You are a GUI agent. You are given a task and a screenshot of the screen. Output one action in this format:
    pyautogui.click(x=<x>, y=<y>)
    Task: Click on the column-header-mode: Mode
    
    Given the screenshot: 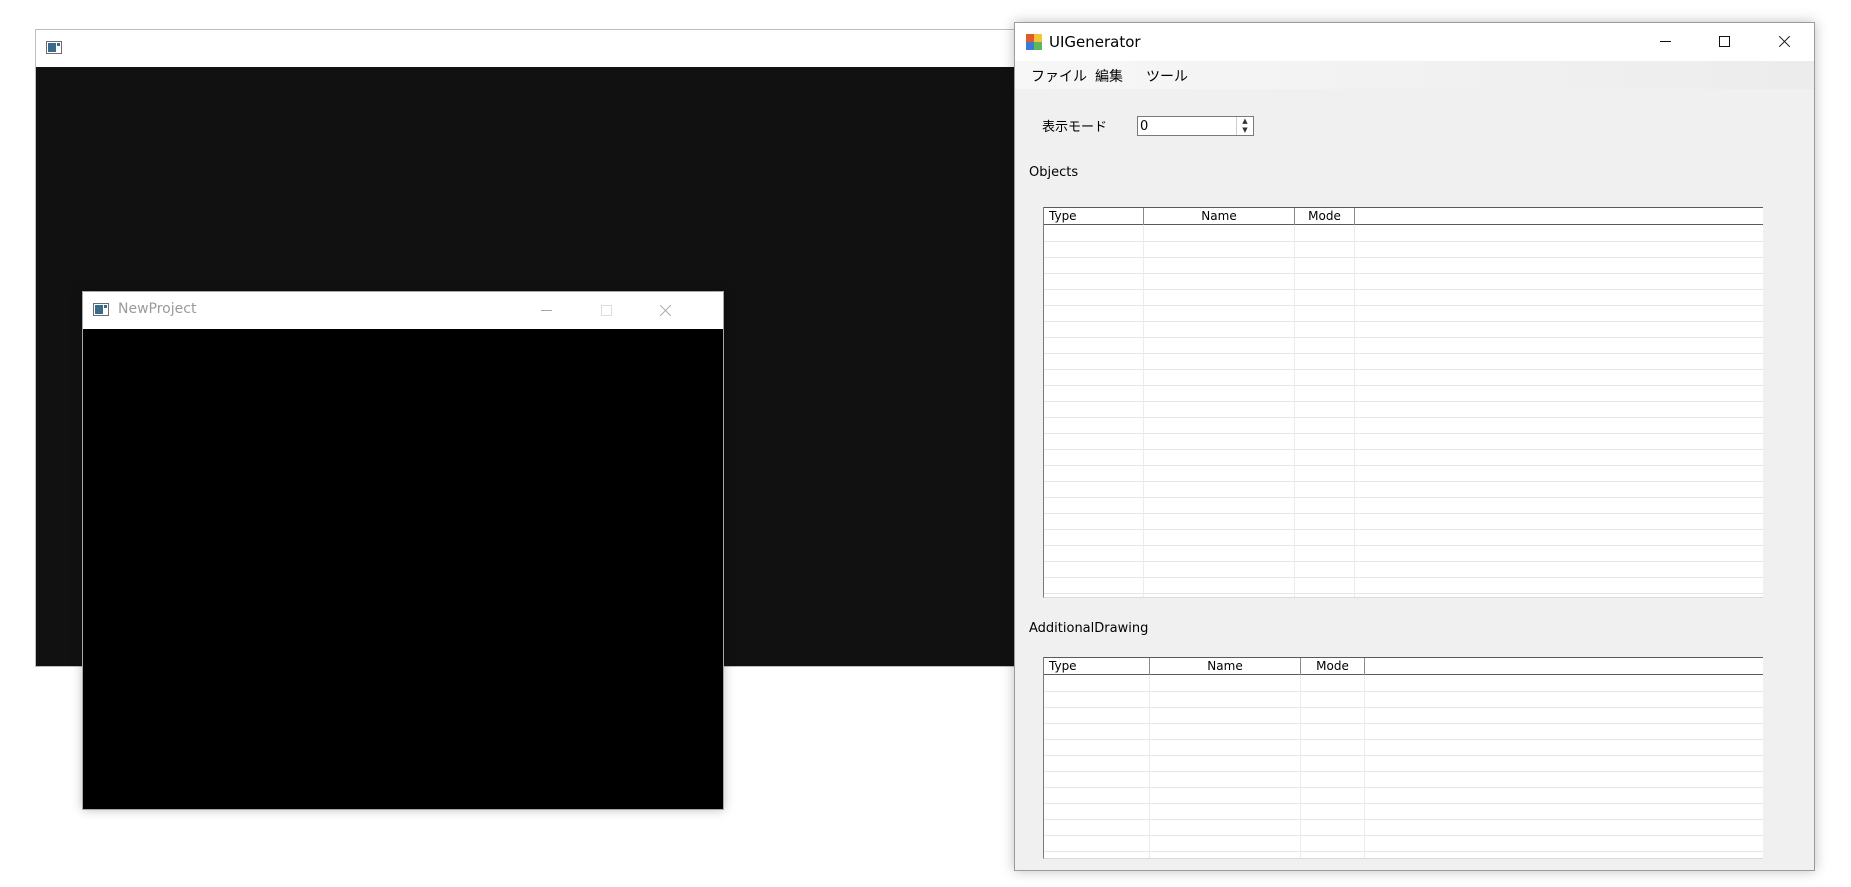 What is the action you would take?
    pyautogui.click(x=1325, y=216)
    